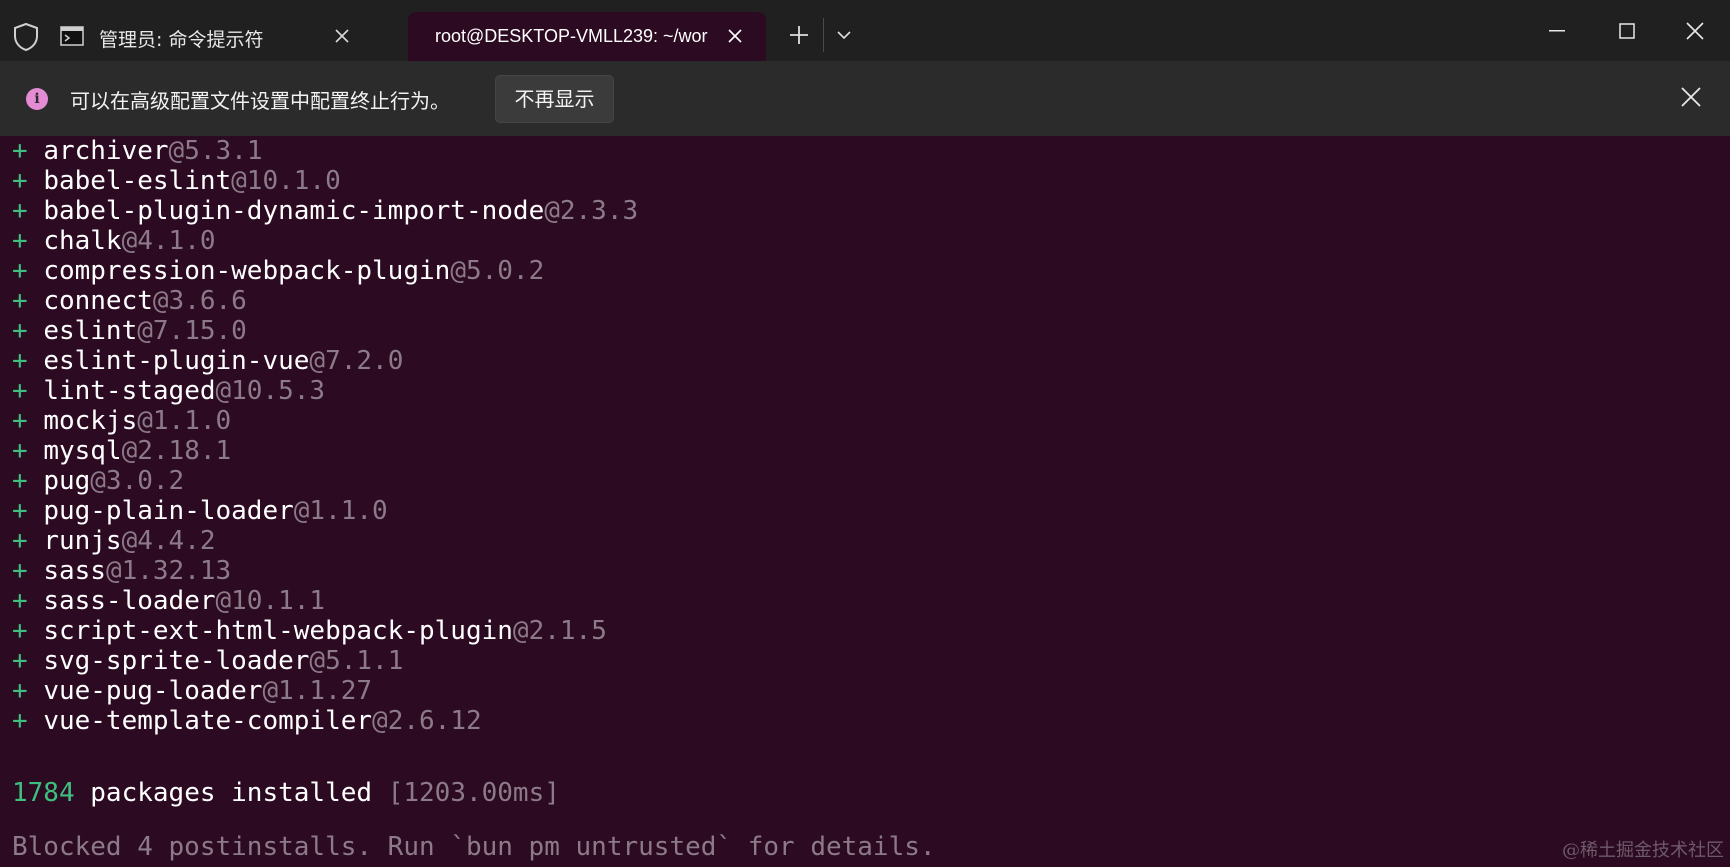 The image size is (1730, 867). Describe the element at coordinates (559, 631) in the screenshot. I see `package-version: @2.1.5` at that location.